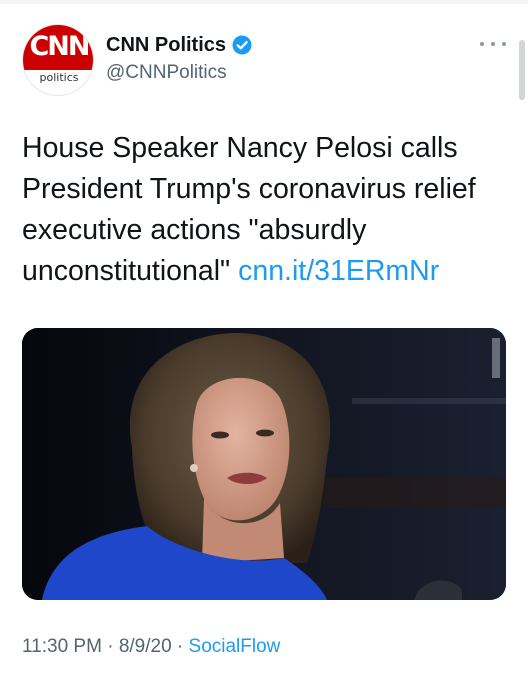 Image resolution: width=528 pixels, height=680 pixels. I want to click on tweet-source: SocialFlow, so click(235, 646).